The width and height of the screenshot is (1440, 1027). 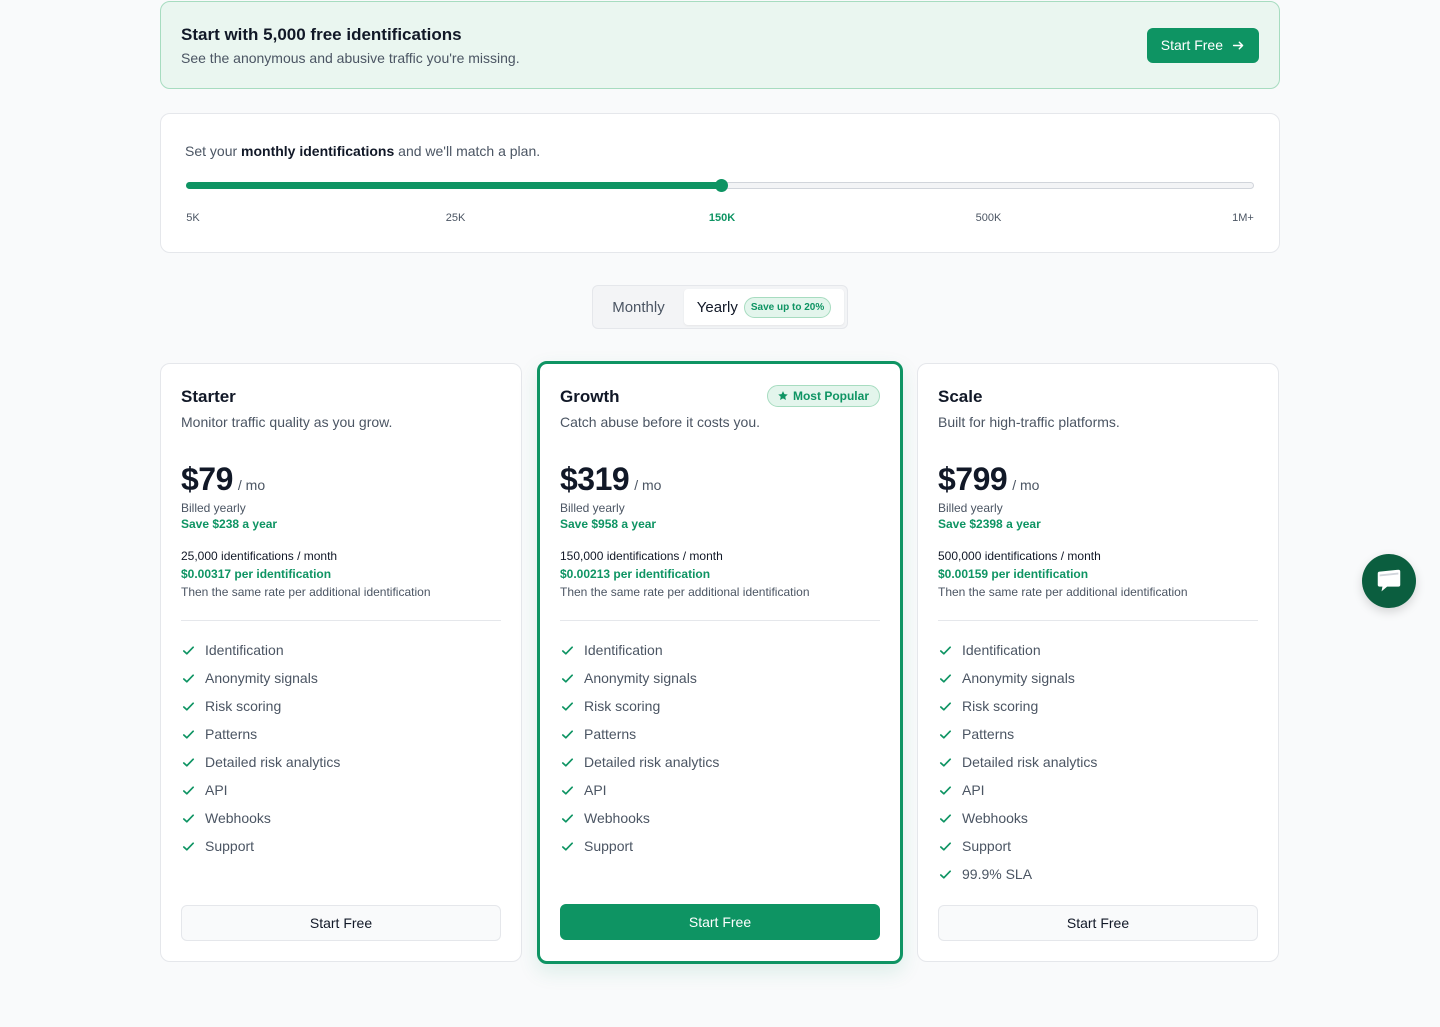 What do you see at coordinates (641, 556) in the screenshot?
I see `plan-quota: 150,000 identifications / month` at bounding box center [641, 556].